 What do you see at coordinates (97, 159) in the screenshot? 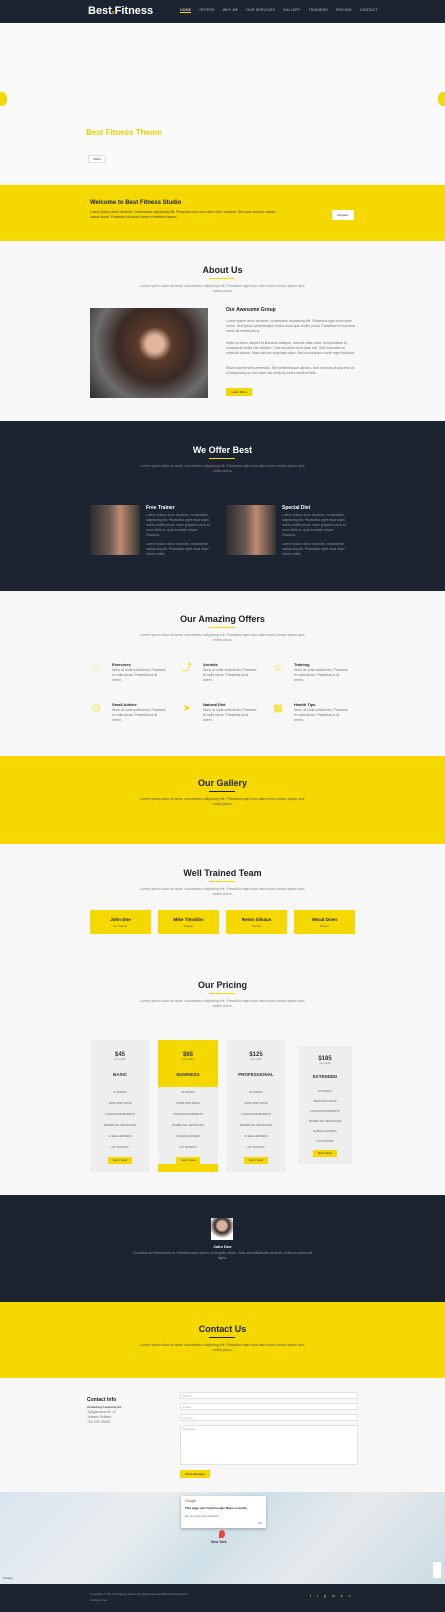
I see `hero-offers-button: Offers` at bounding box center [97, 159].